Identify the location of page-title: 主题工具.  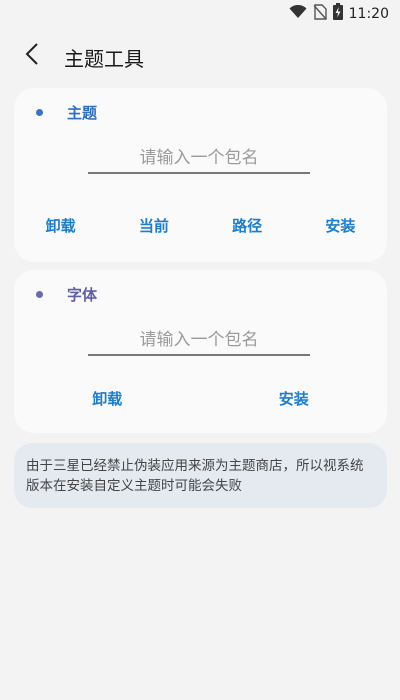
(104, 59).